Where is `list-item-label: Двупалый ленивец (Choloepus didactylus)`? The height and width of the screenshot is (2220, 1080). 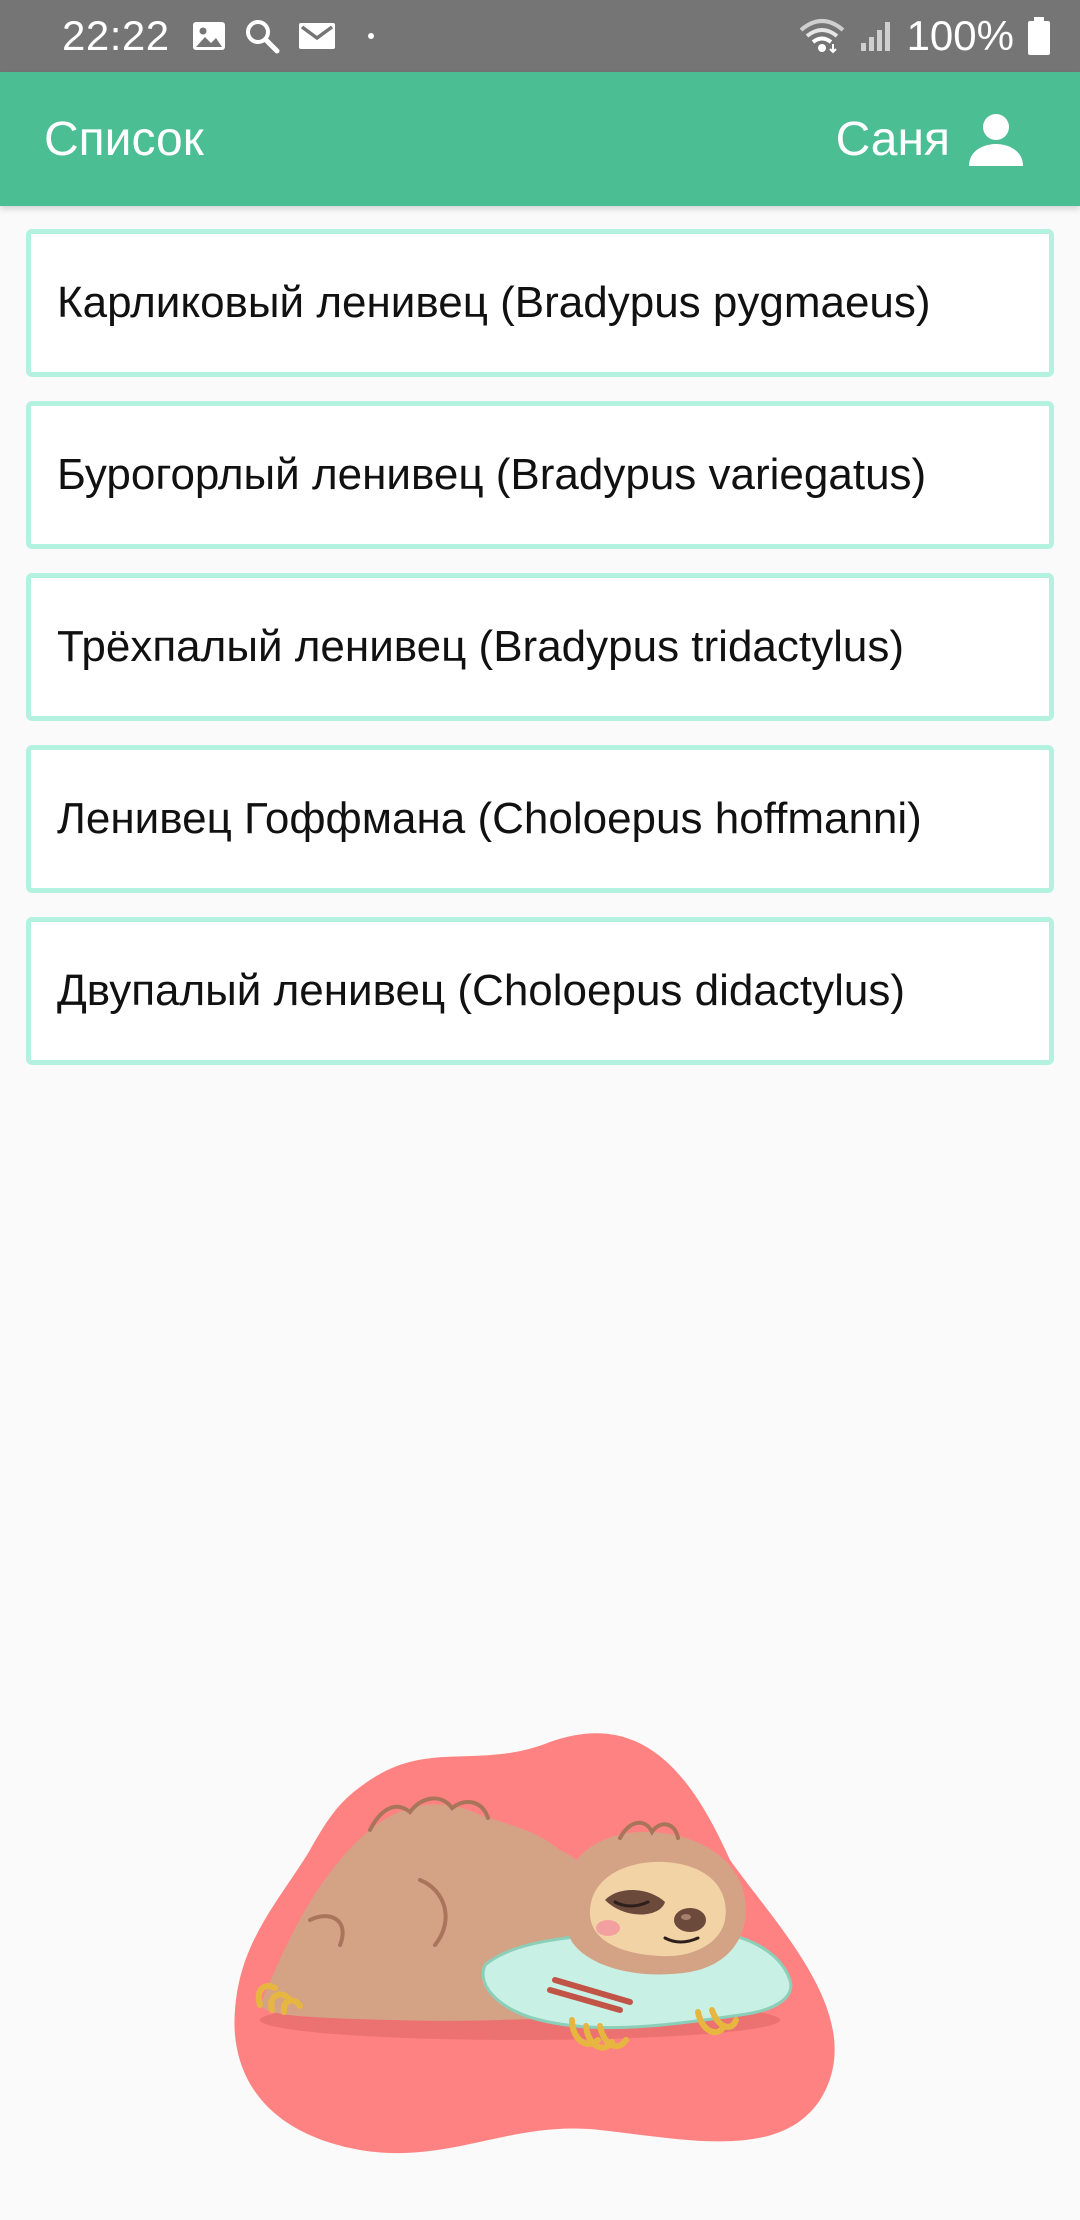
list-item-label: Двупалый ленивец (Choloepus didactylus) is located at coordinates (481, 990).